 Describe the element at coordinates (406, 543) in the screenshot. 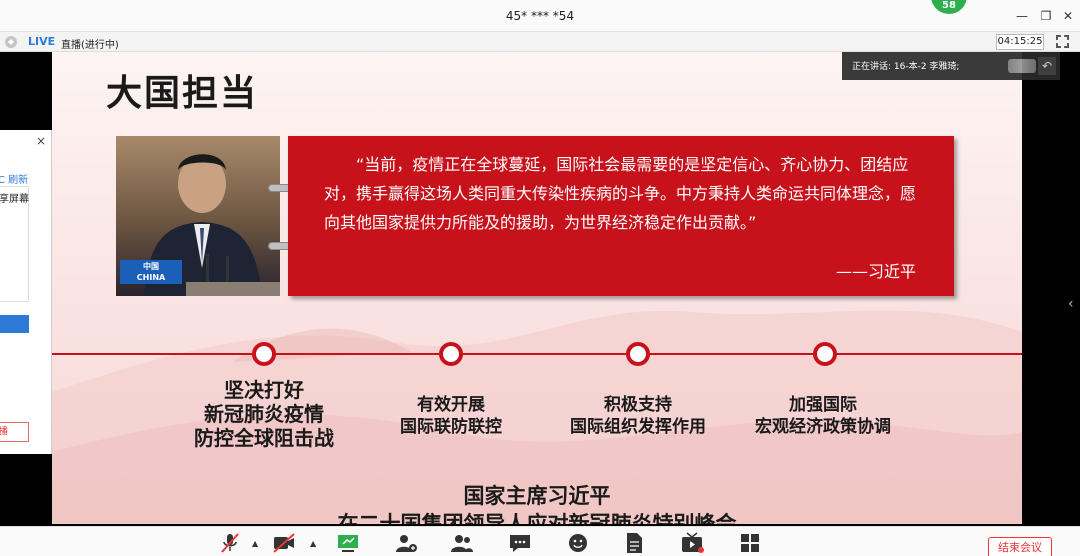

I see `invite-icon` at that location.